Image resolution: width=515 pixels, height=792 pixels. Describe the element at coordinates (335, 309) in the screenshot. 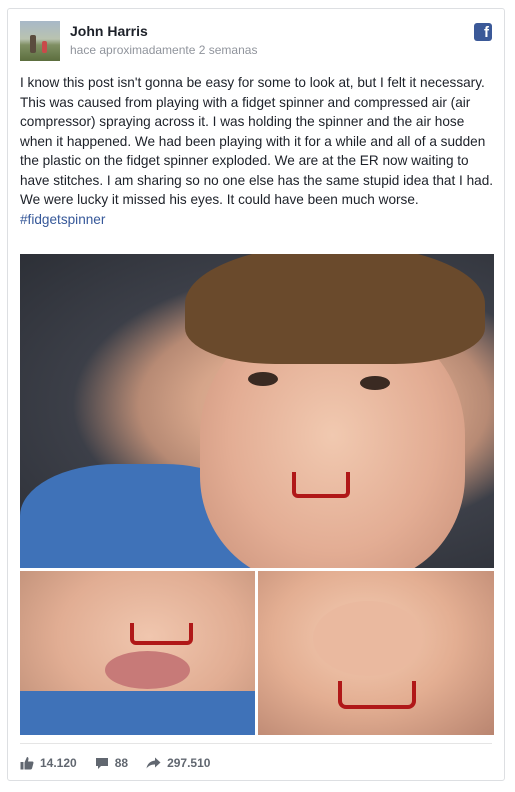

I see `photo-hair` at that location.